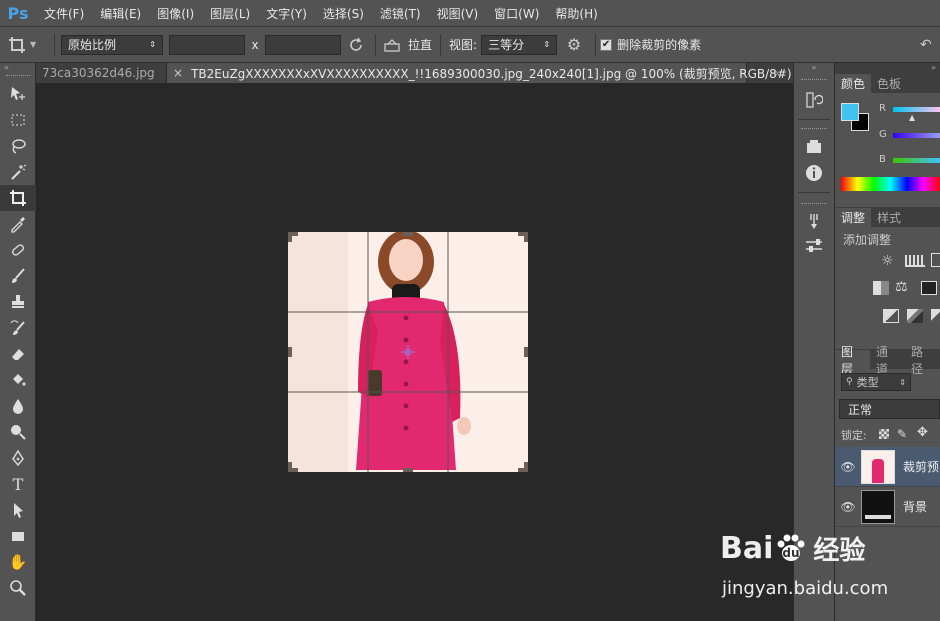  What do you see at coordinates (303, 44) in the screenshot?
I see `height-field` at bounding box center [303, 44].